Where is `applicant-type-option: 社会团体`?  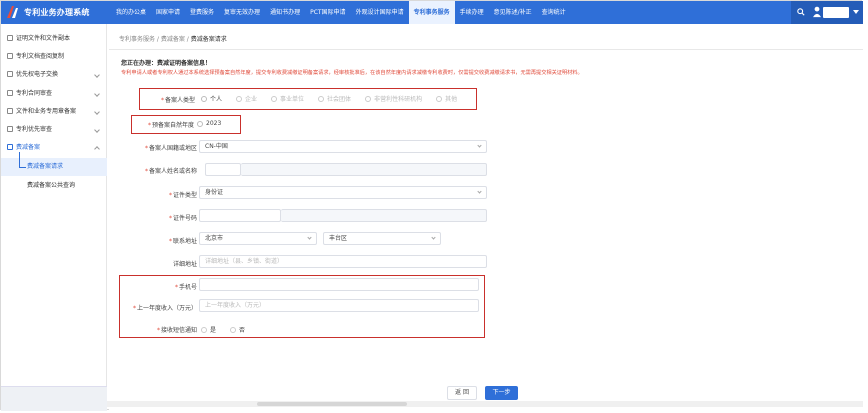
applicant-type-option: 社会团体 is located at coordinates (334, 98).